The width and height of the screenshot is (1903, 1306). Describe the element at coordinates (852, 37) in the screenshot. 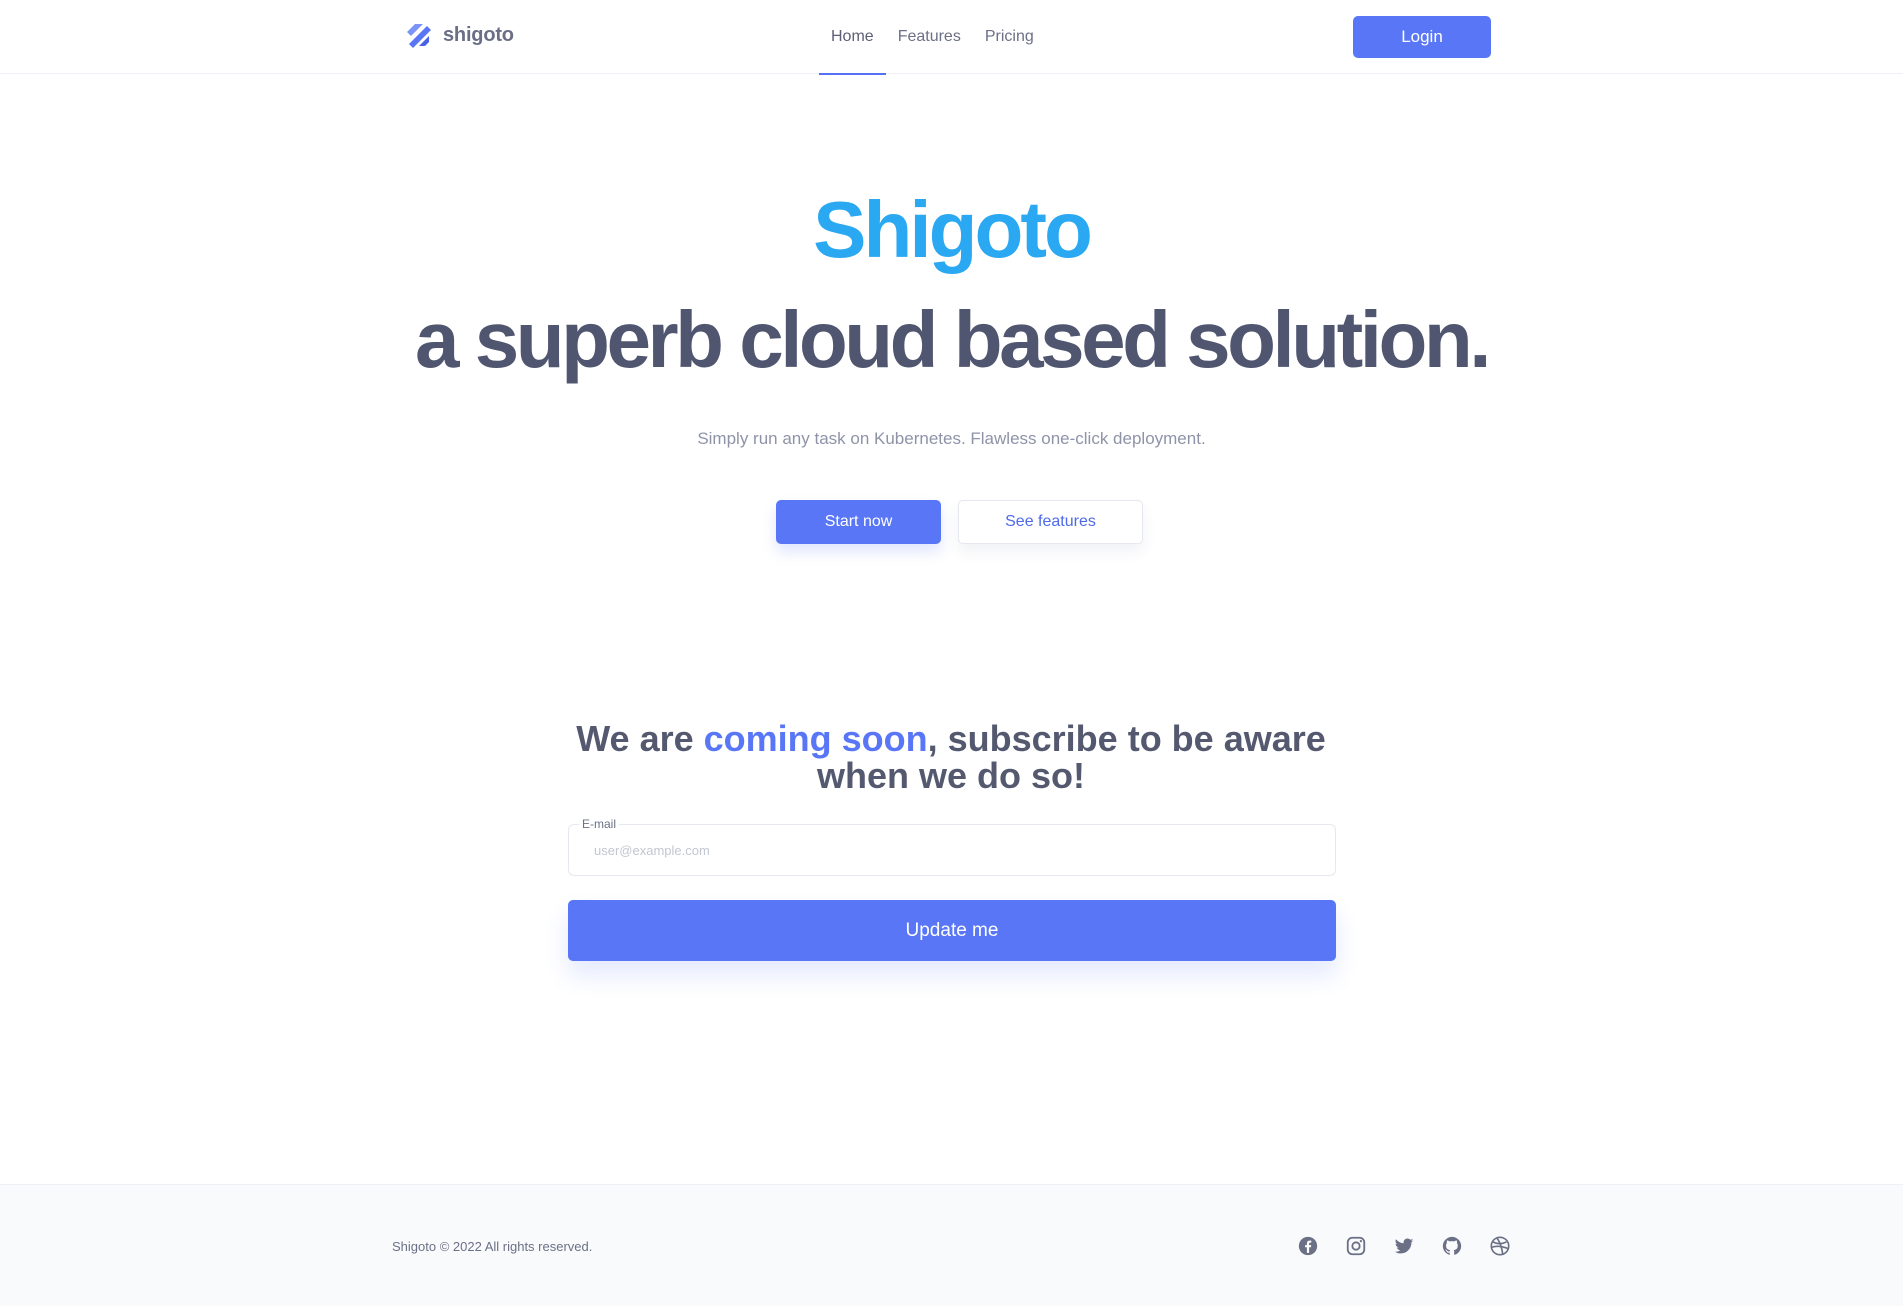

I see `nav-home: Home` at that location.